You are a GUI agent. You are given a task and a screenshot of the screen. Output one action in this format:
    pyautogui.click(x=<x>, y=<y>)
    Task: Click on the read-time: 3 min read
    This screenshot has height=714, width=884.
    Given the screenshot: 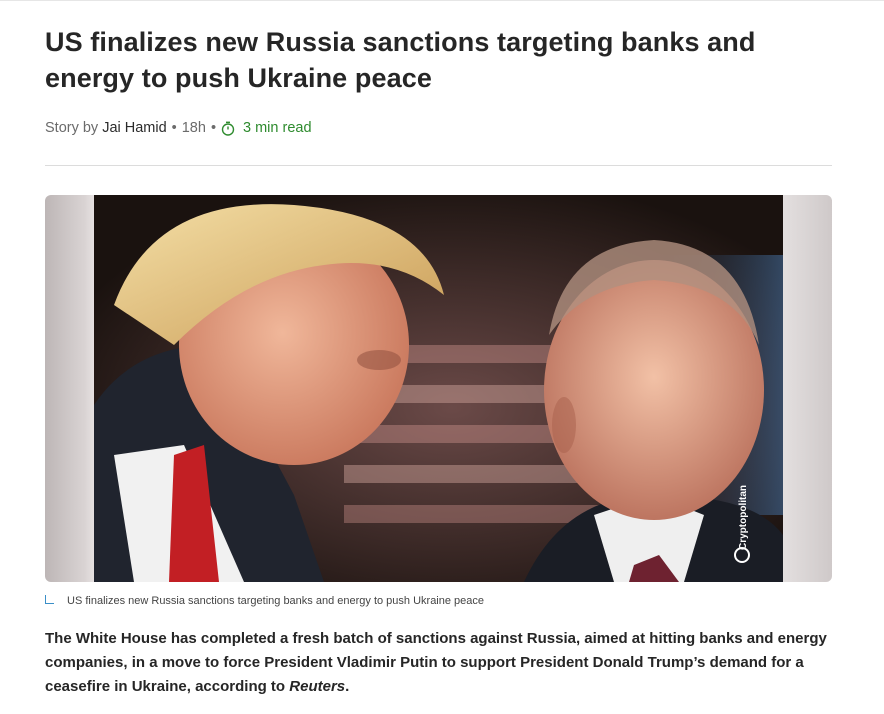 What is the action you would take?
    pyautogui.click(x=266, y=128)
    